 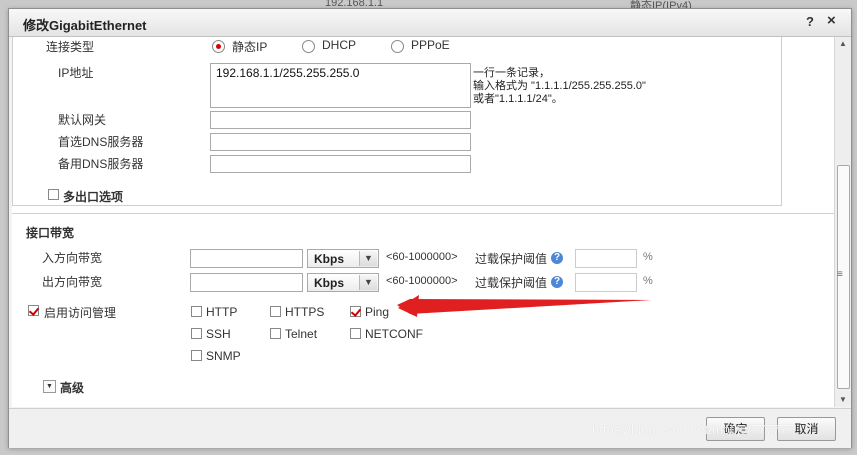 What do you see at coordinates (49, 386) in the screenshot?
I see `advanced-toggle-icon: ▼` at bounding box center [49, 386].